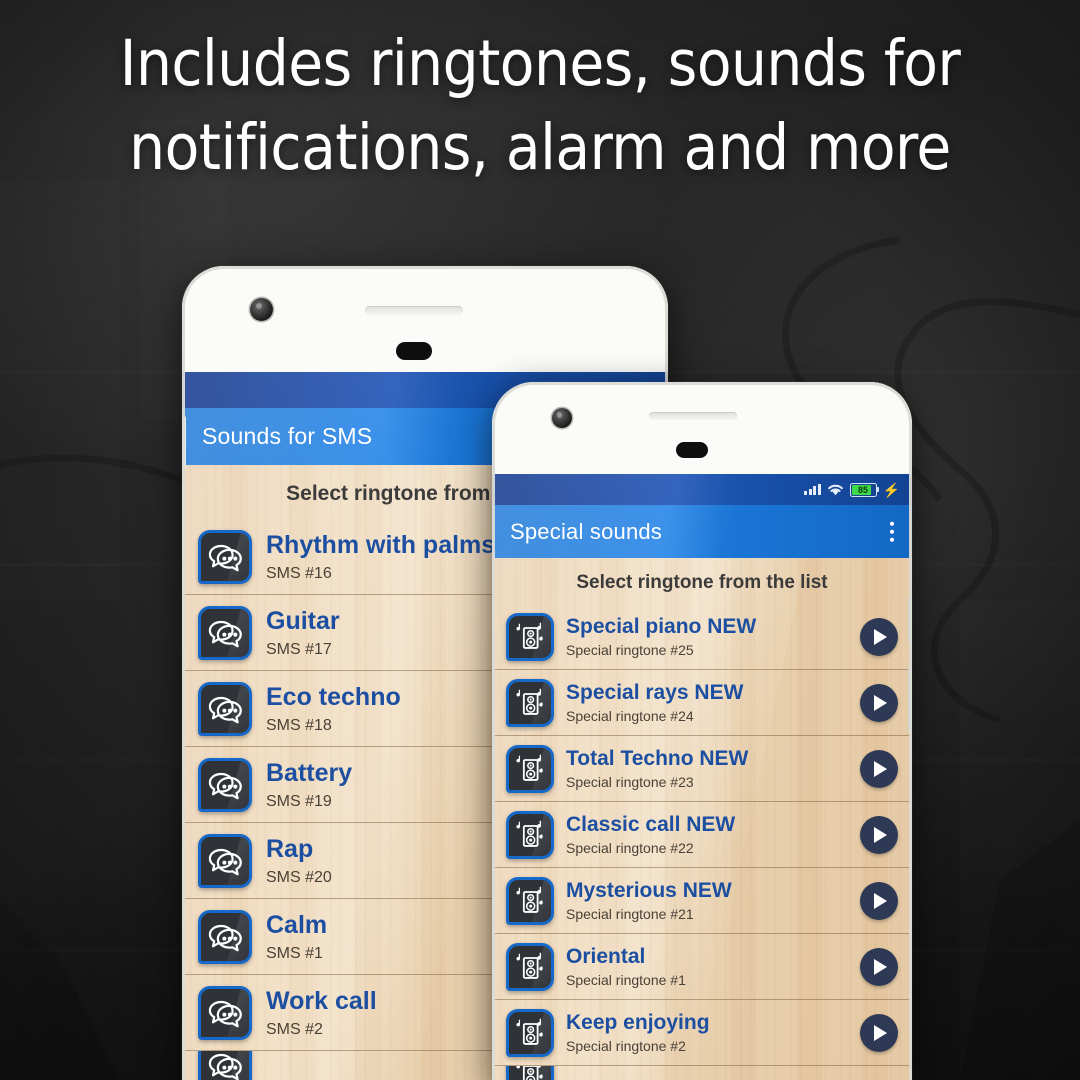 This screenshot has height=1080, width=1080. What do you see at coordinates (651, 824) in the screenshot?
I see `ringtone-title: Classic call NEW` at bounding box center [651, 824].